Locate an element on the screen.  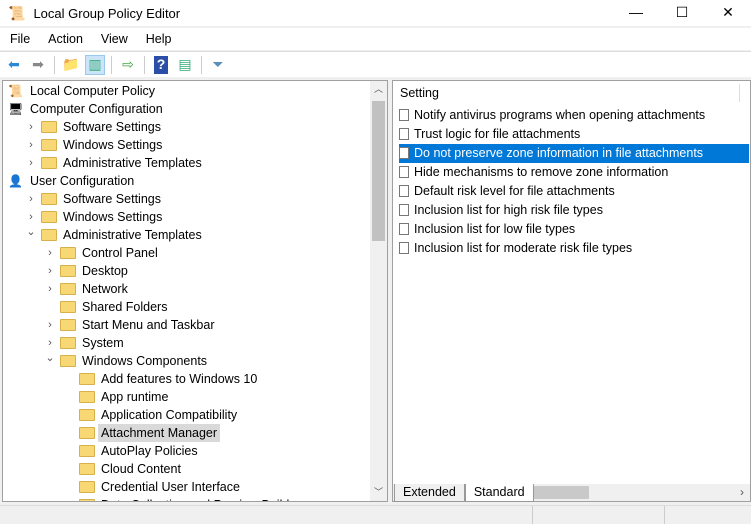
up-folder-icon: 📁 is located at coordinates (71, 65).